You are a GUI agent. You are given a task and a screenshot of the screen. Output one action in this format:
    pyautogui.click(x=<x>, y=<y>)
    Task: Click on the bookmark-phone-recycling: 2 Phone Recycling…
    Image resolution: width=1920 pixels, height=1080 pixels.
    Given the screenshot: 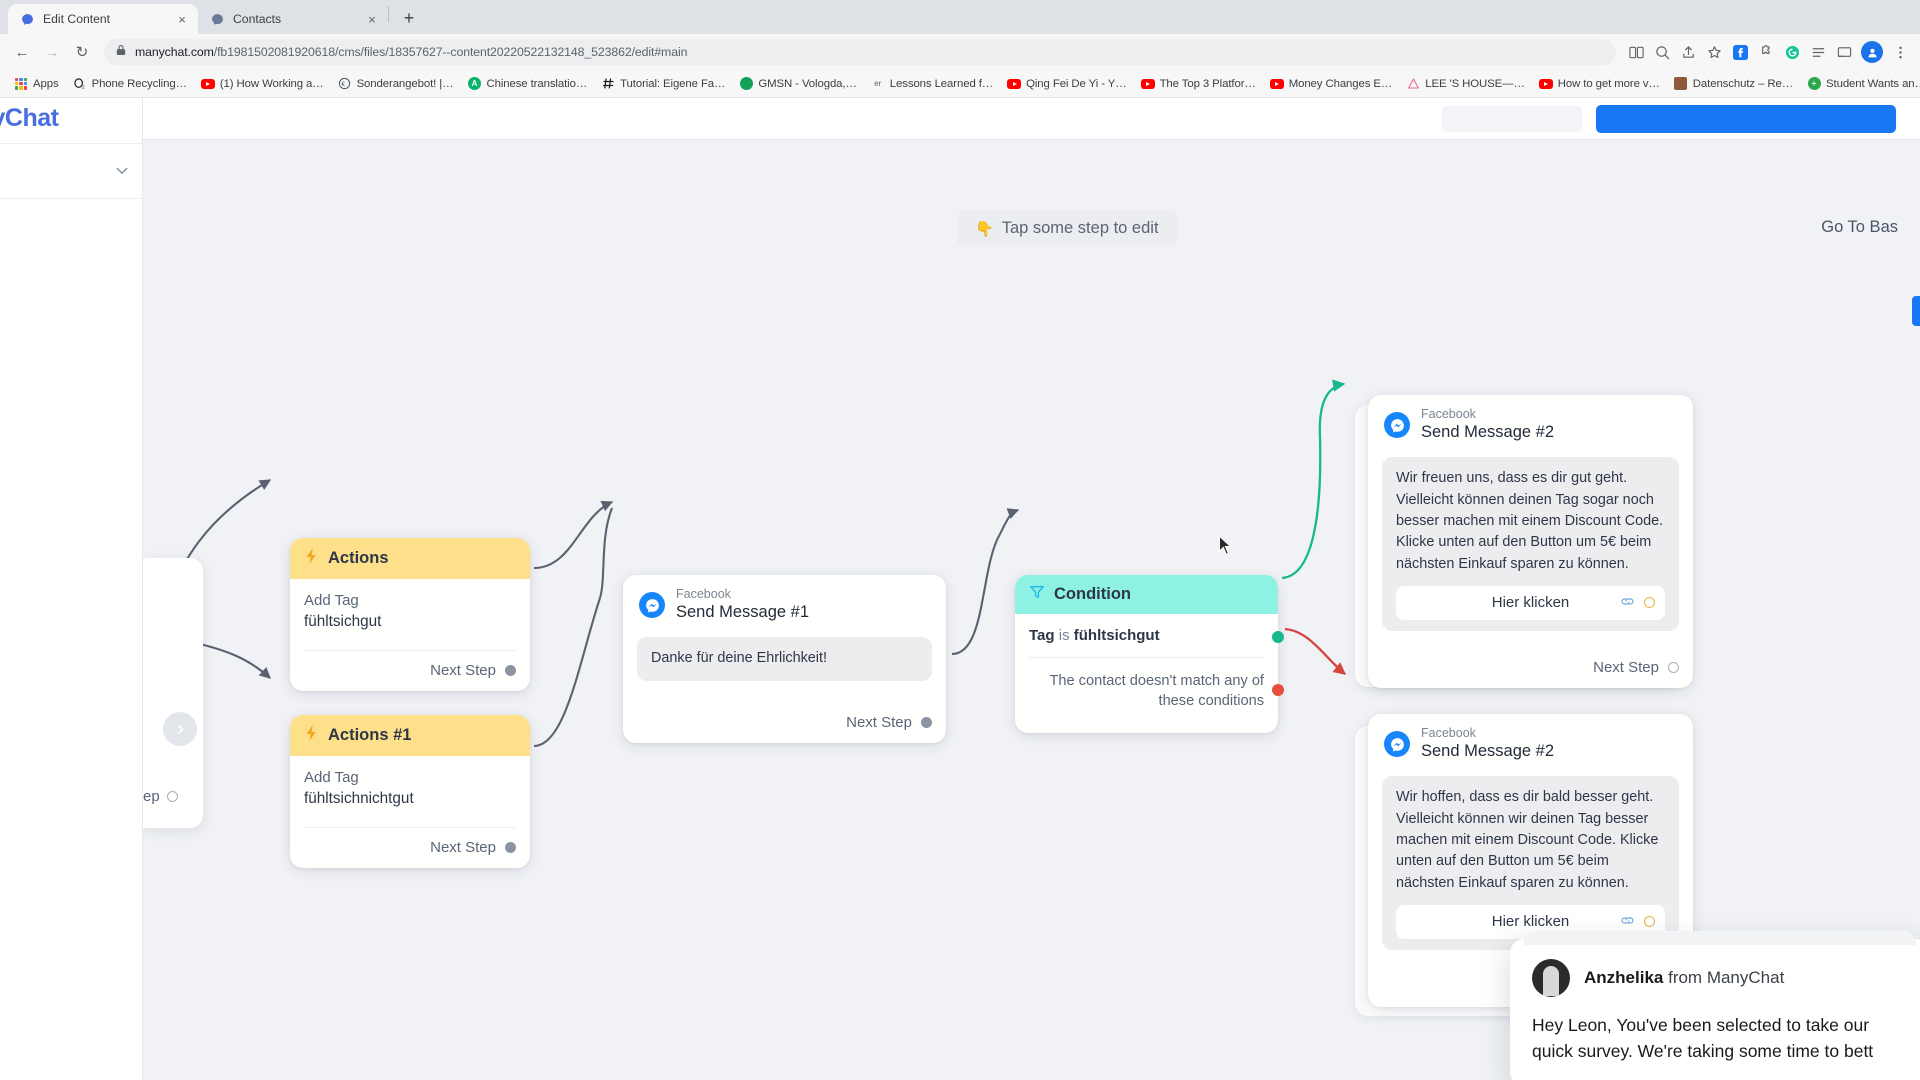 What is the action you would take?
    pyautogui.click(x=130, y=84)
    